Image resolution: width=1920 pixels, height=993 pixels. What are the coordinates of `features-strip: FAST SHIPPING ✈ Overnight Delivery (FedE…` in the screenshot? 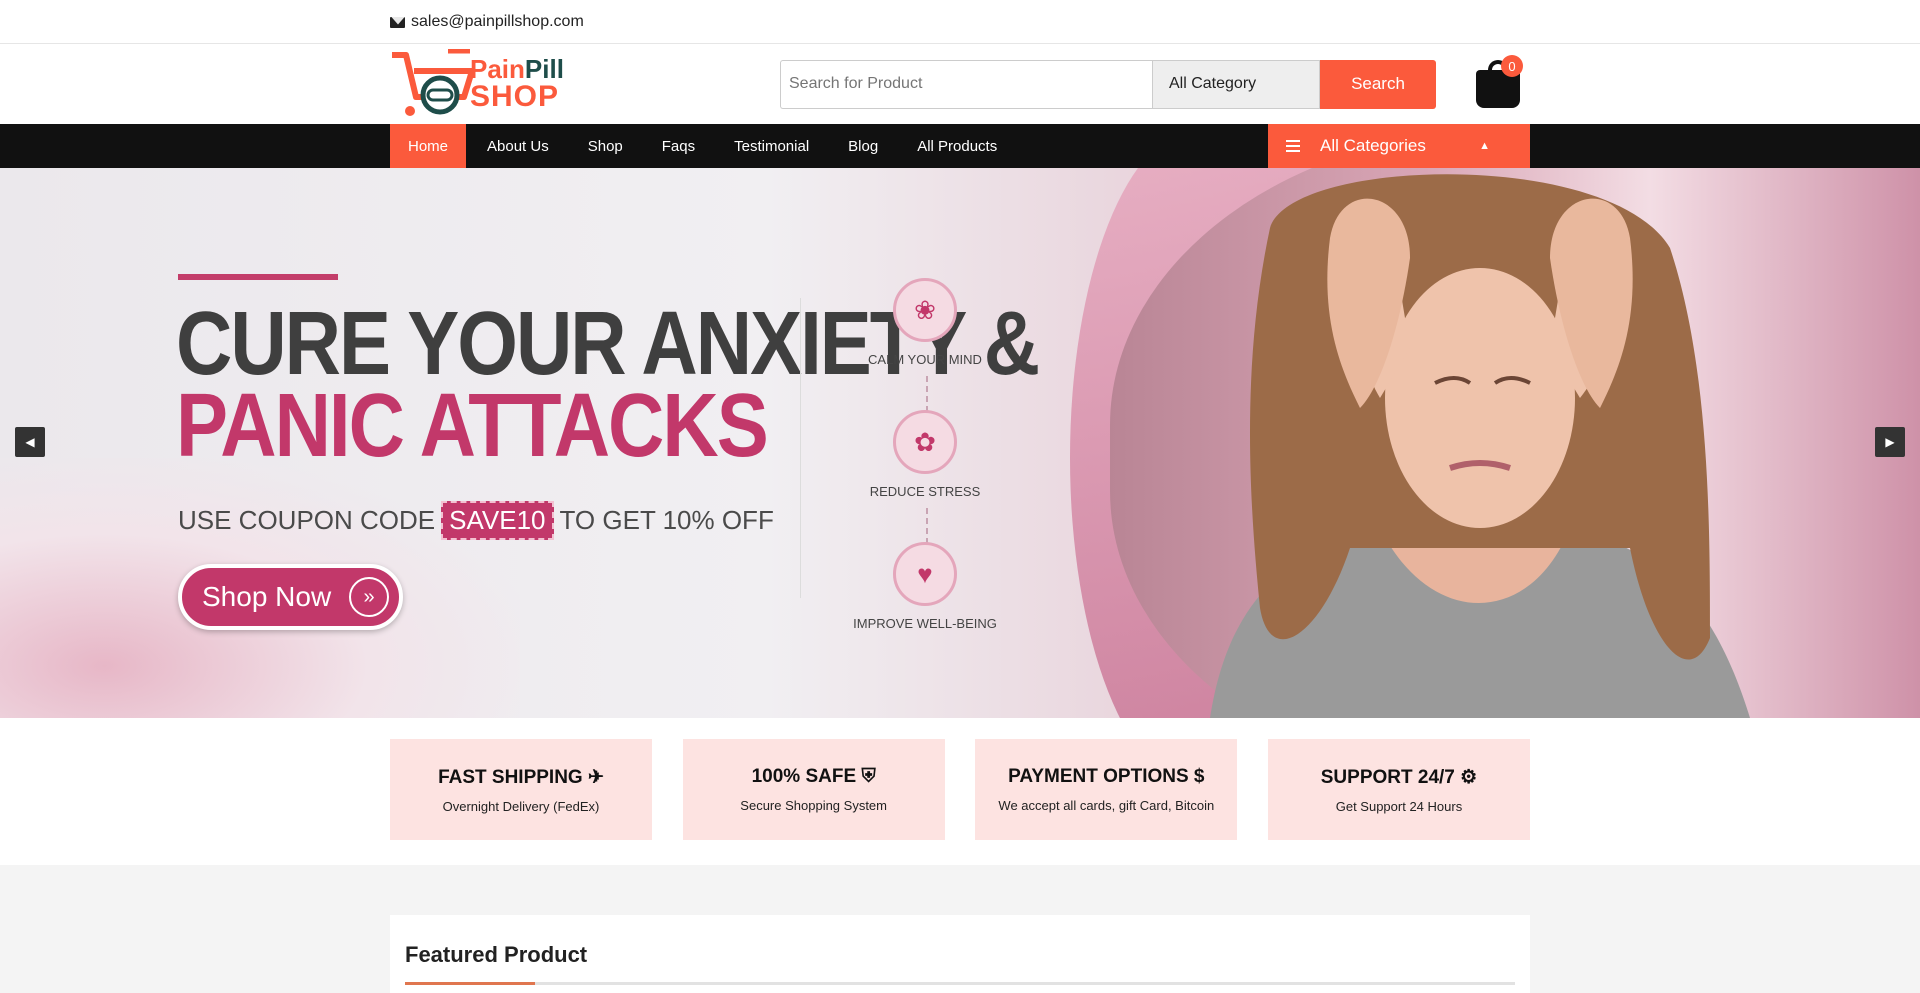 It's located at (960, 791).